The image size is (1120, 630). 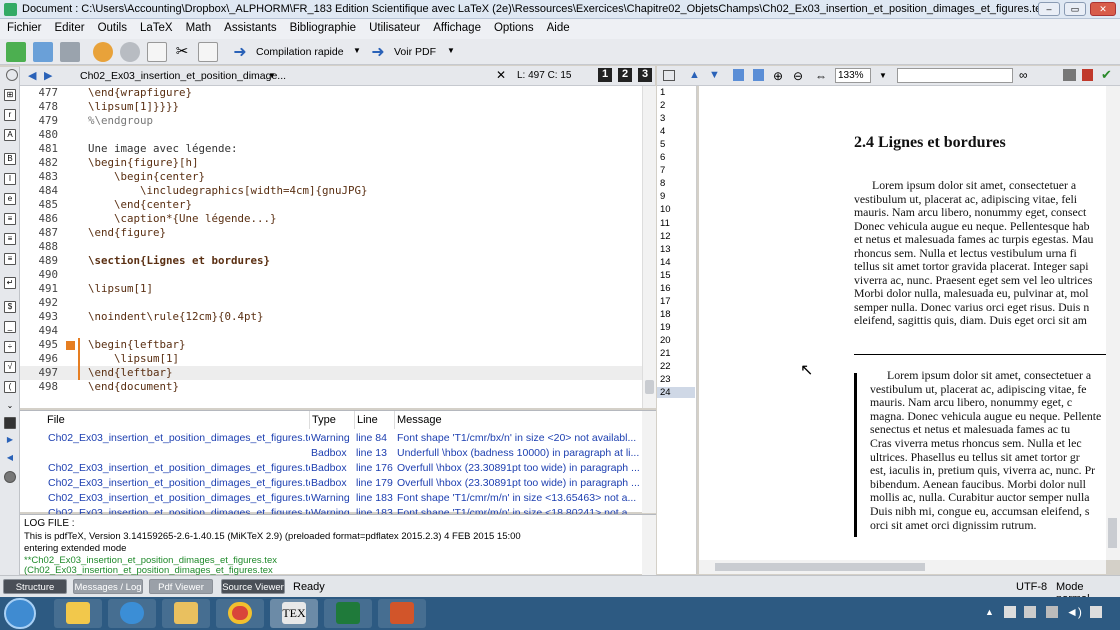 What do you see at coordinates (662, 157) in the screenshot?
I see `page-number: 6` at bounding box center [662, 157].